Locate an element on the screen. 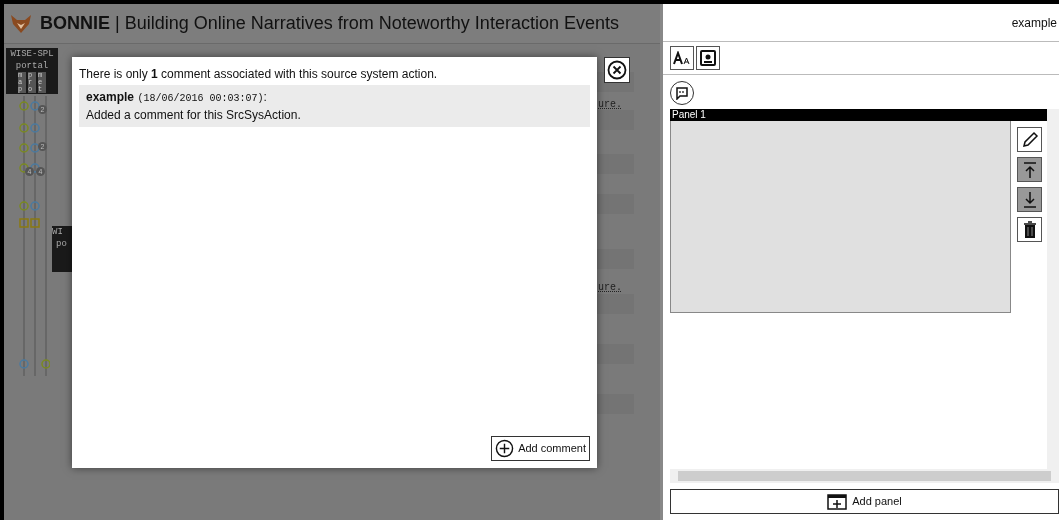 The width and height of the screenshot is (1059, 520). fox-logo-icon is located at coordinates (21, 23).